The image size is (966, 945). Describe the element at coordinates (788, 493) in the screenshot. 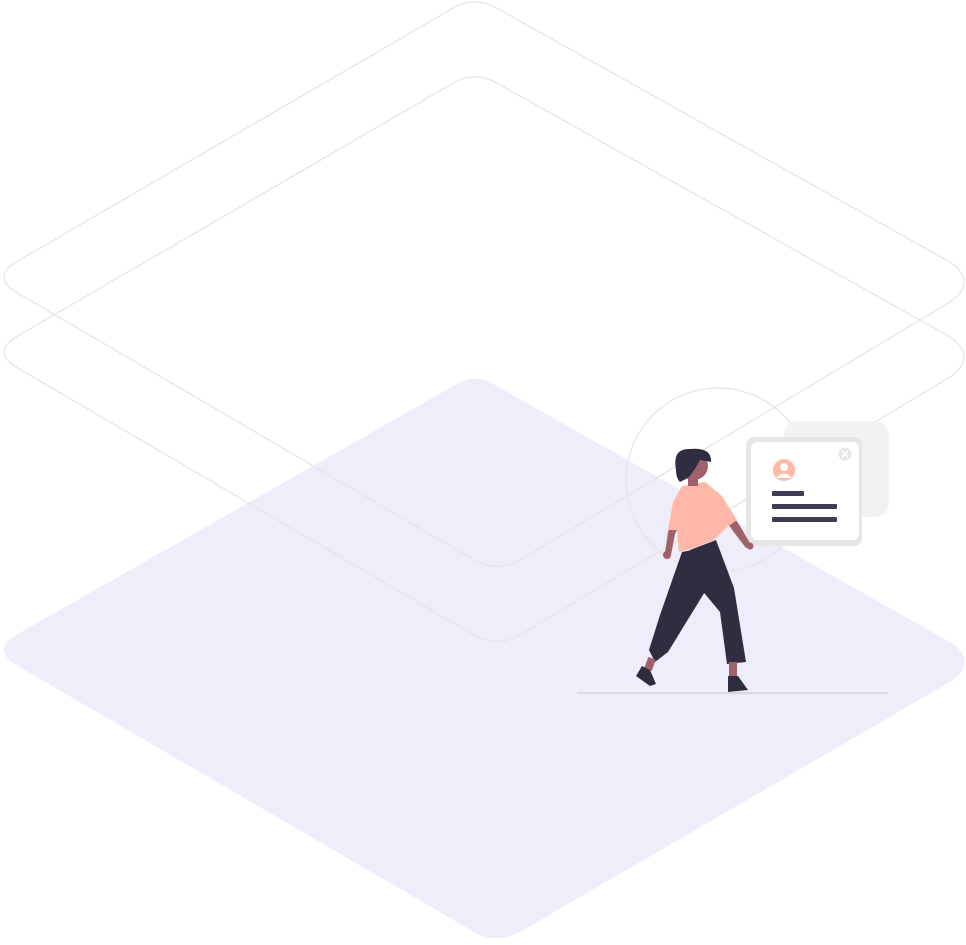

I see `profile-line-short` at that location.